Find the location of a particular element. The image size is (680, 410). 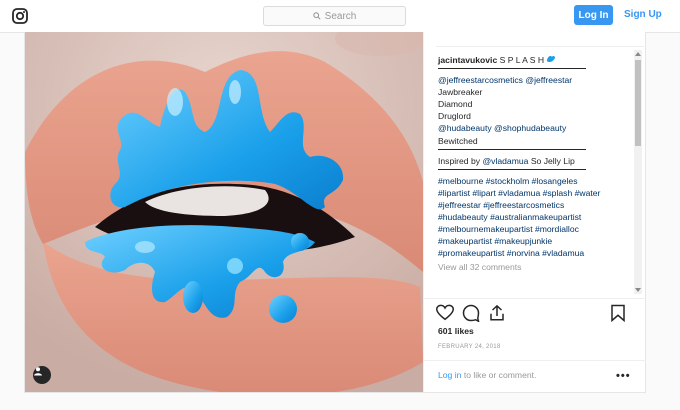

post-actions is located at coordinates (535, 313).